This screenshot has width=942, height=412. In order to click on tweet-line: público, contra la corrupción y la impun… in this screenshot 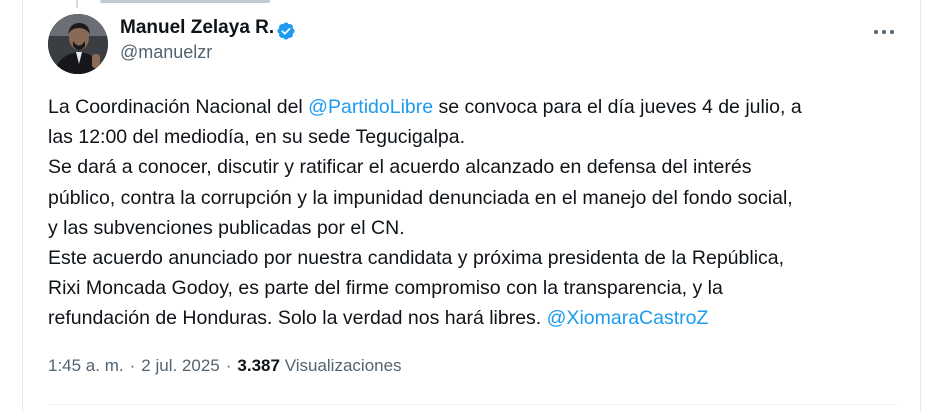, I will do `click(420, 197)`.